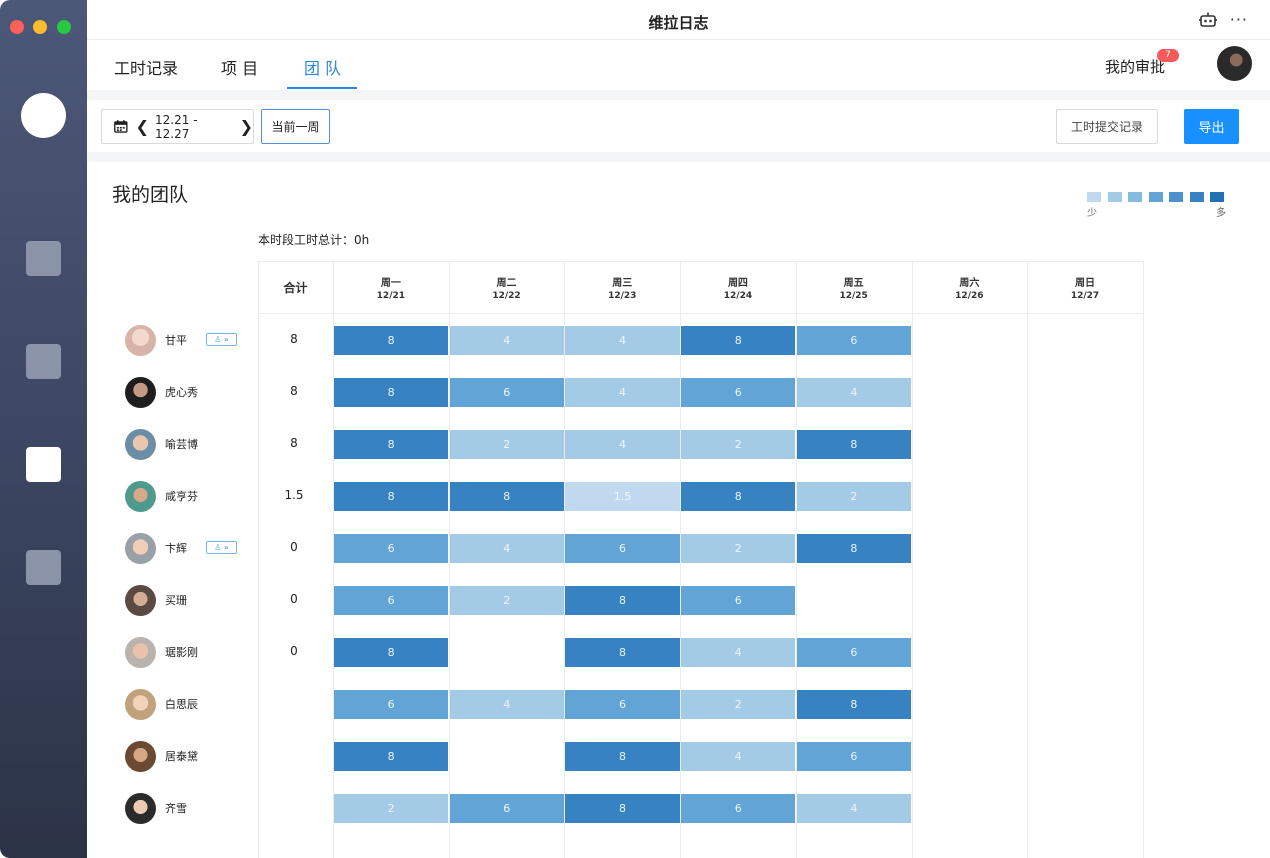 This screenshot has height=858, width=1270. I want to click on chevron-right-icon: ❯, so click(246, 126).